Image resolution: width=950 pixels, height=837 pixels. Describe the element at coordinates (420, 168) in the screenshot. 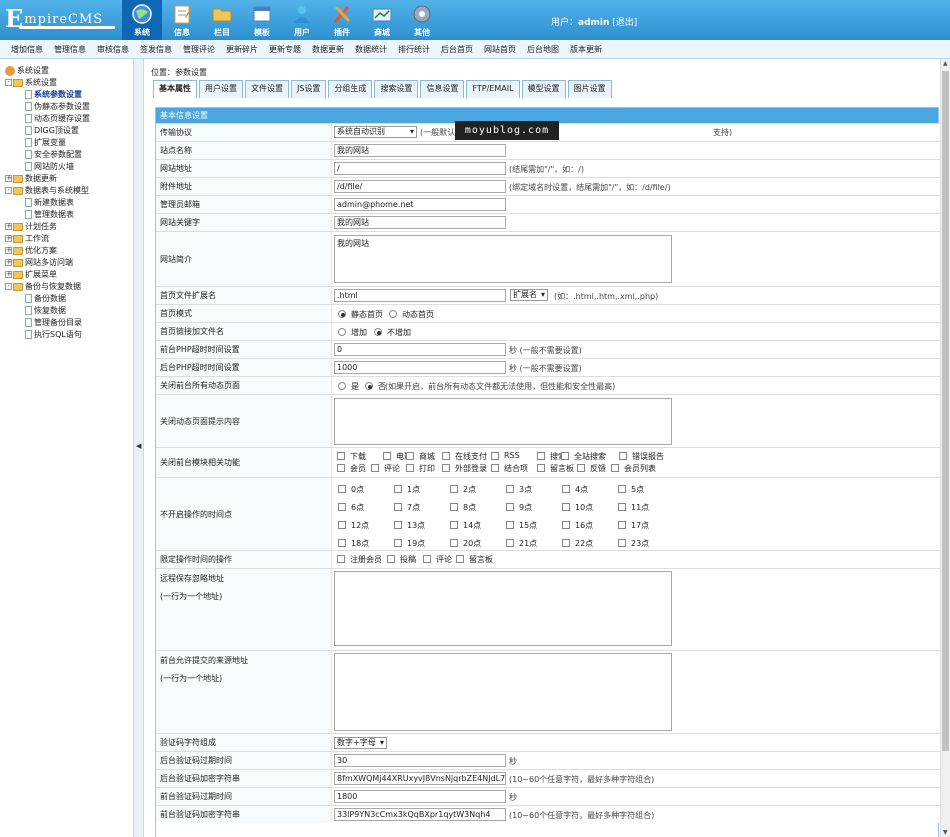

I see `siteurl-input: /` at that location.